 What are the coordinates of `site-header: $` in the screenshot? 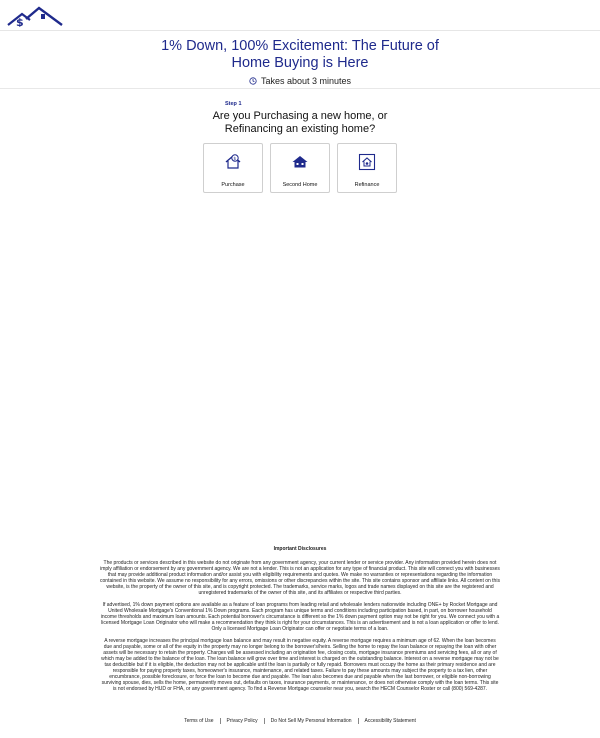 It's located at (300, 15).